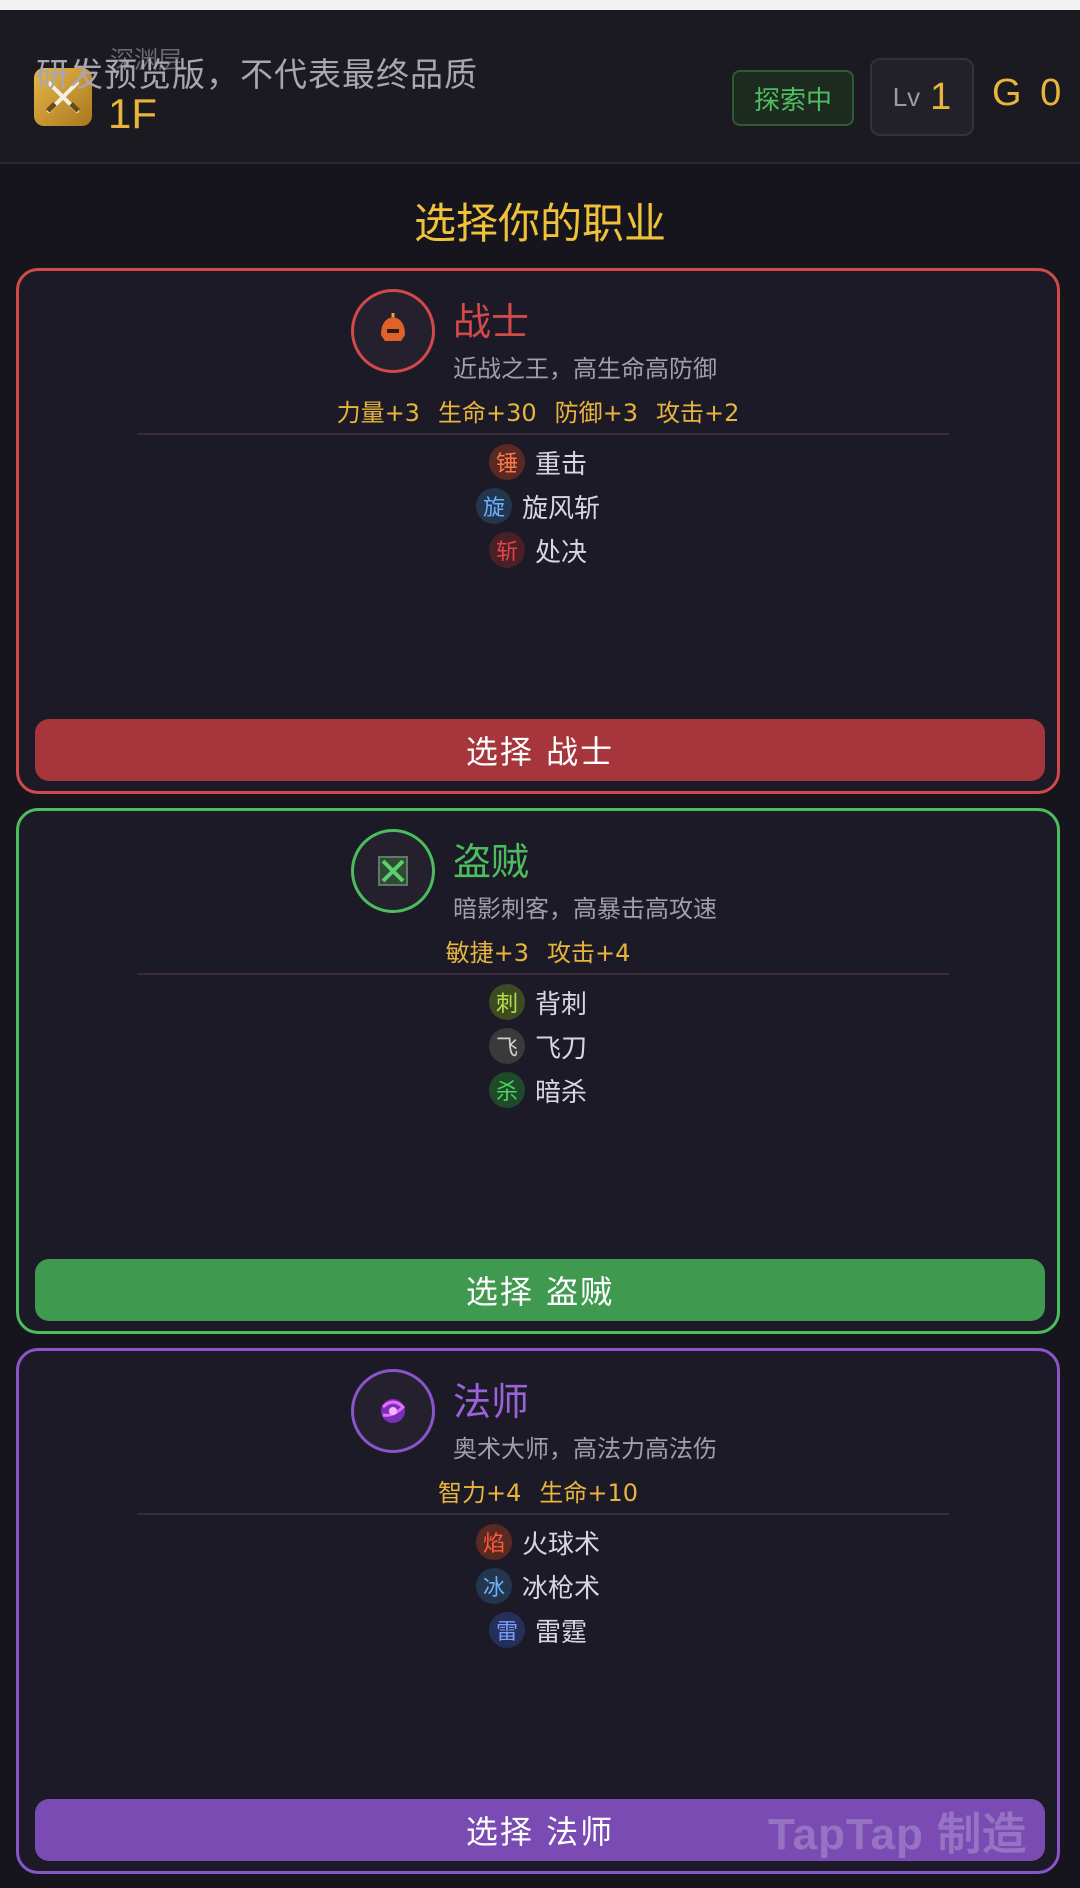 This screenshot has height=1888, width=1080. Describe the element at coordinates (393, 331) in the screenshot. I see `warrior-helmet-icon` at that location.